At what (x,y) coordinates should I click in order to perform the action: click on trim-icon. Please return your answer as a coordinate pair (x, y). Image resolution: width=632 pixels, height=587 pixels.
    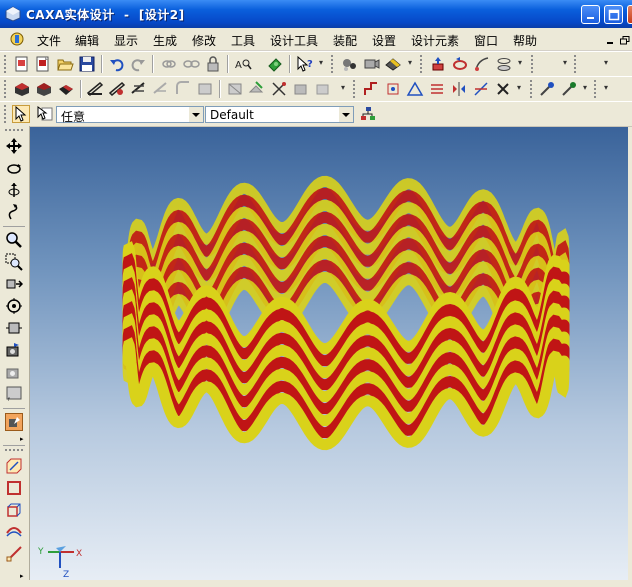
    Looking at the image, I should click on (481, 89).